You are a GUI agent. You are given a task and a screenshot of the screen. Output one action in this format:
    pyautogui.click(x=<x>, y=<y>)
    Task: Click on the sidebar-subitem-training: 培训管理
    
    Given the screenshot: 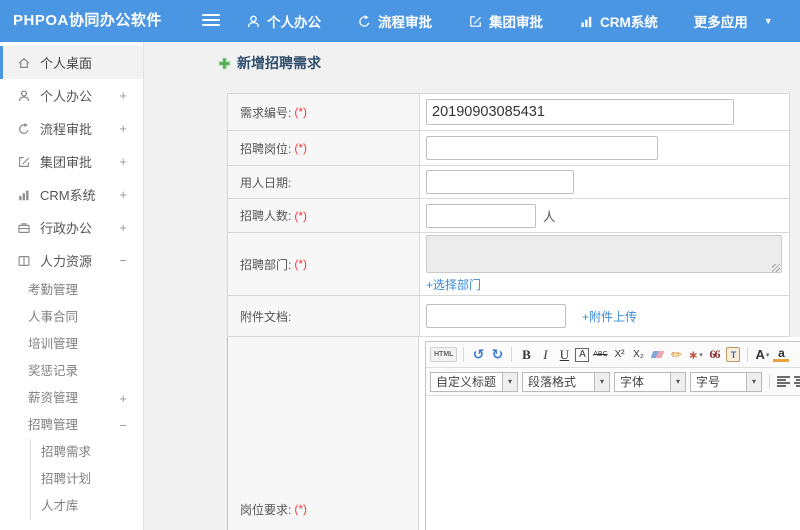 What is the action you would take?
    pyautogui.click(x=71, y=344)
    